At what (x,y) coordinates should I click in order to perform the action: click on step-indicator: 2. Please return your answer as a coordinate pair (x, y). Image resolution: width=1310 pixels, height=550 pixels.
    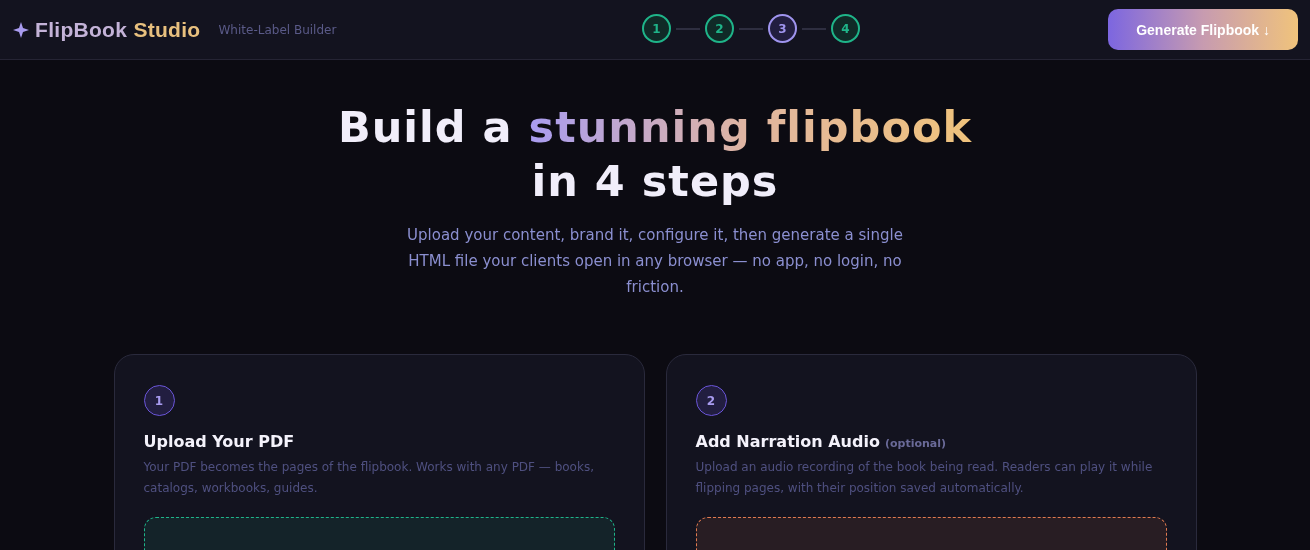
    Looking at the image, I should click on (719, 28).